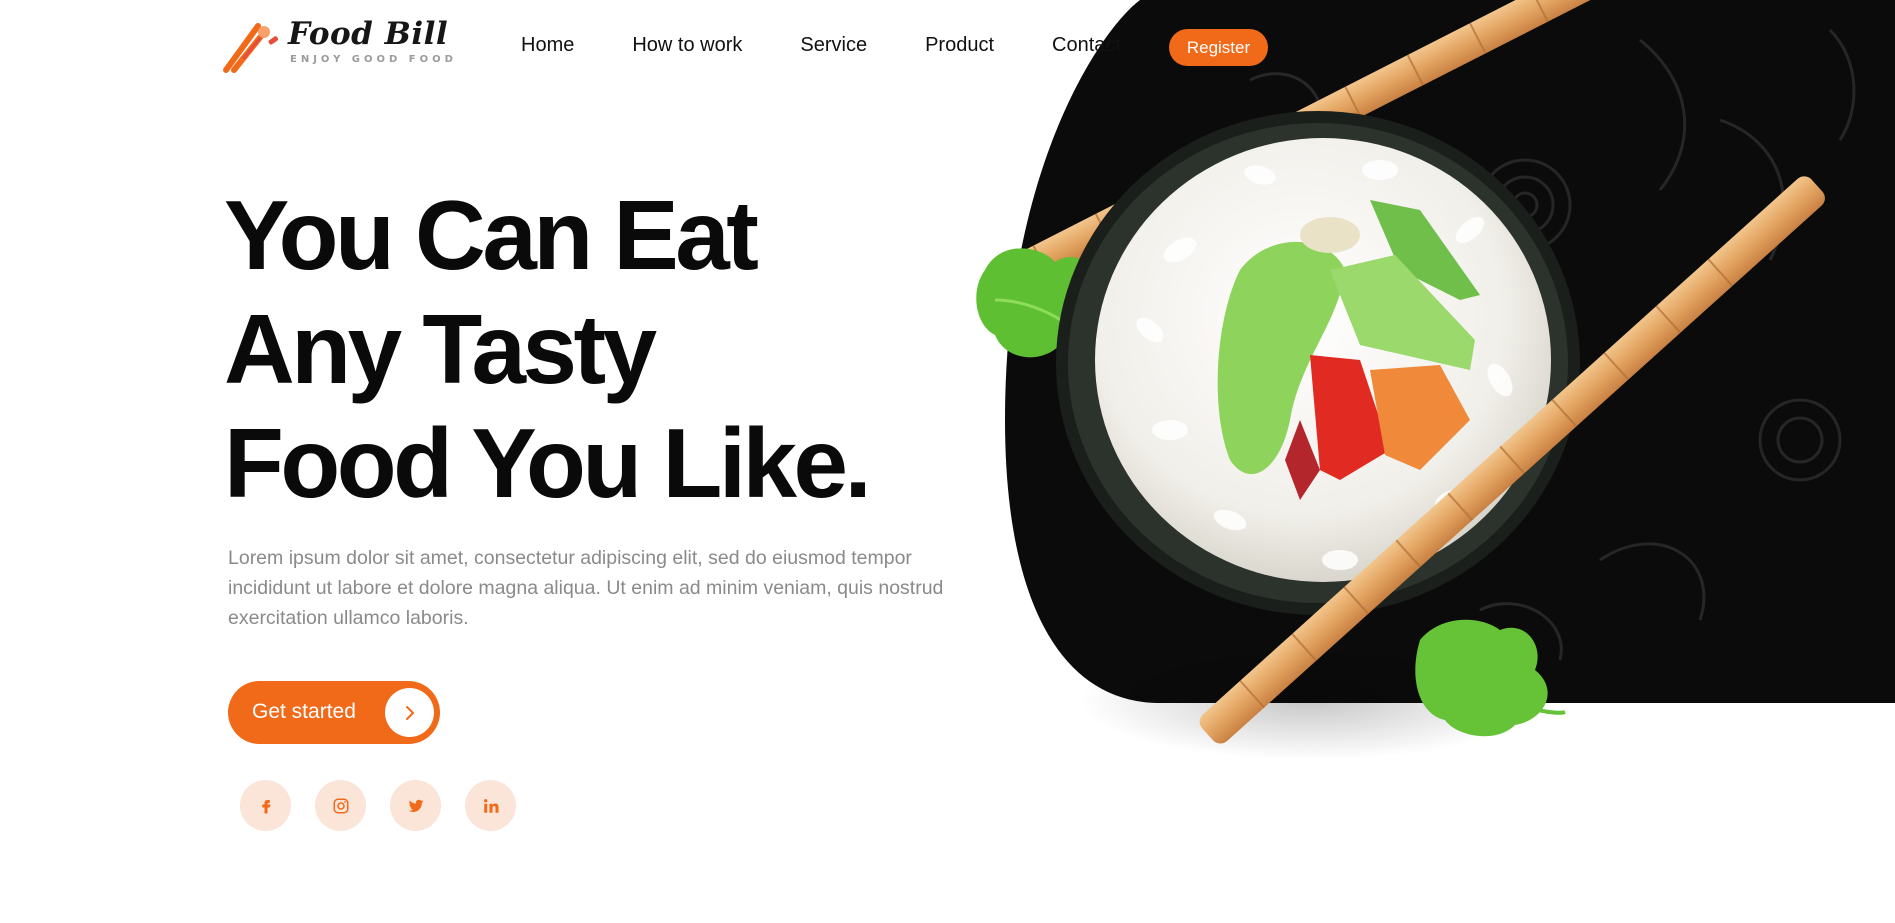 The width and height of the screenshot is (1895, 923). Describe the element at coordinates (378, 805) in the screenshot. I see `social-links` at that location.